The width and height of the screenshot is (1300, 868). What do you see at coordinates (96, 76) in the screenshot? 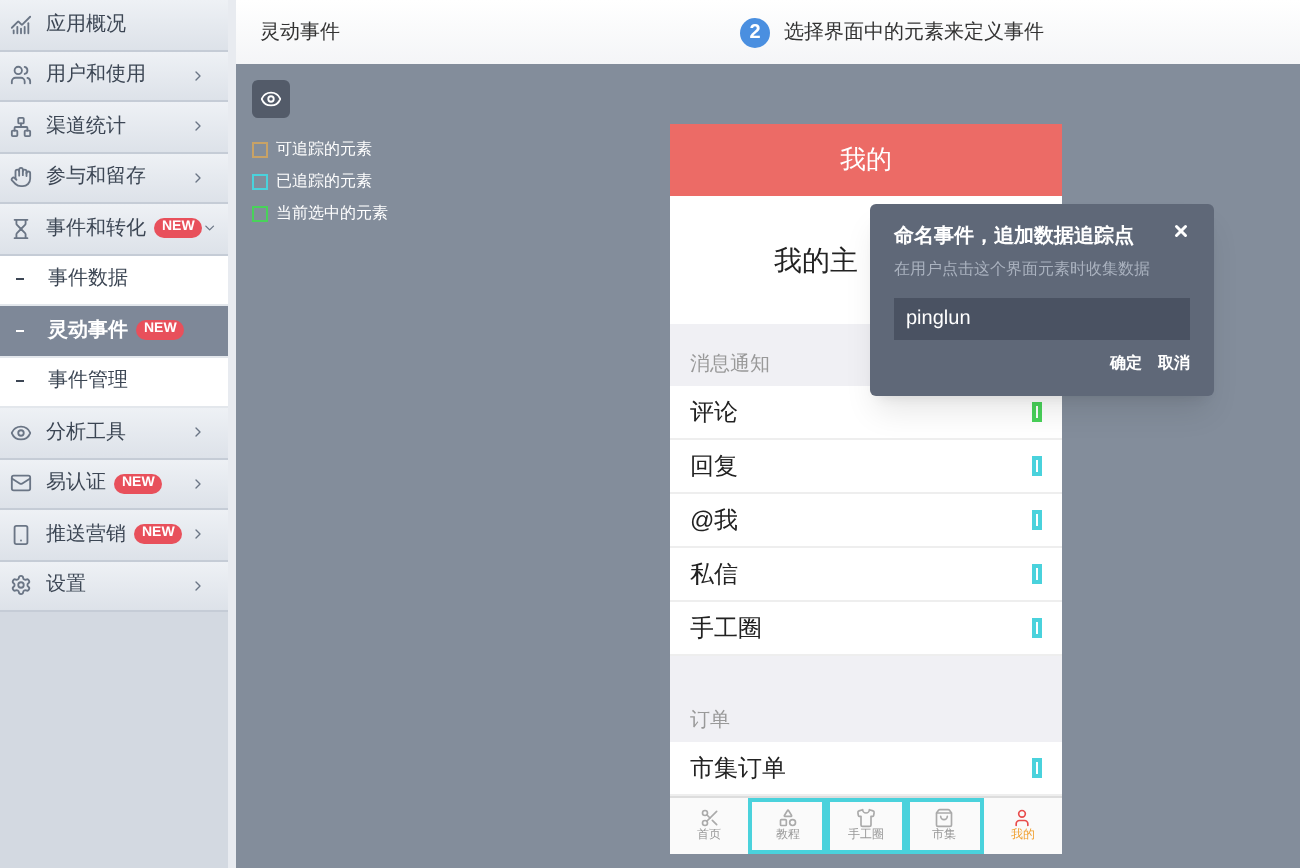
I see `sidebar-label: 用户和使用` at bounding box center [96, 76].